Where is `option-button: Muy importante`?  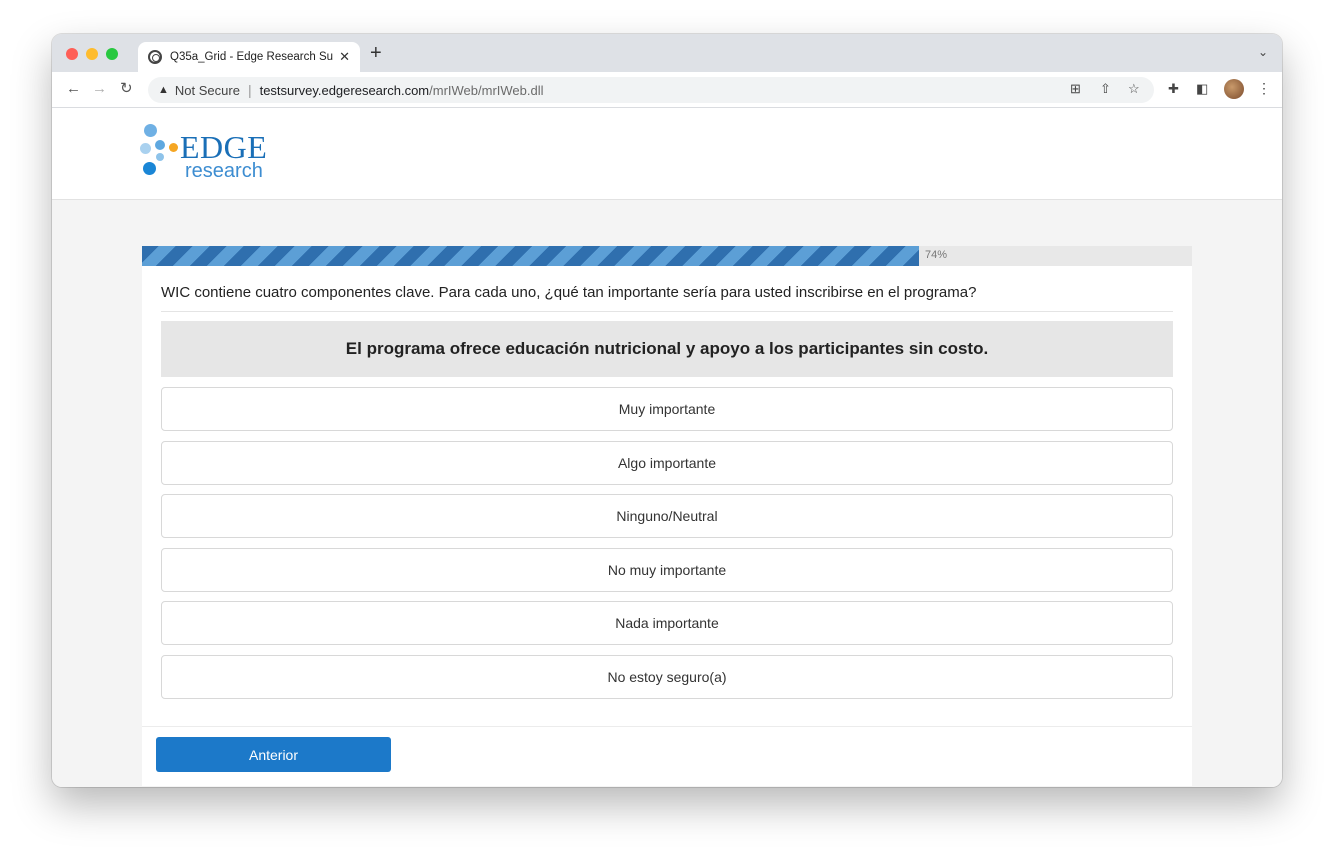 option-button: Muy importante is located at coordinates (667, 409).